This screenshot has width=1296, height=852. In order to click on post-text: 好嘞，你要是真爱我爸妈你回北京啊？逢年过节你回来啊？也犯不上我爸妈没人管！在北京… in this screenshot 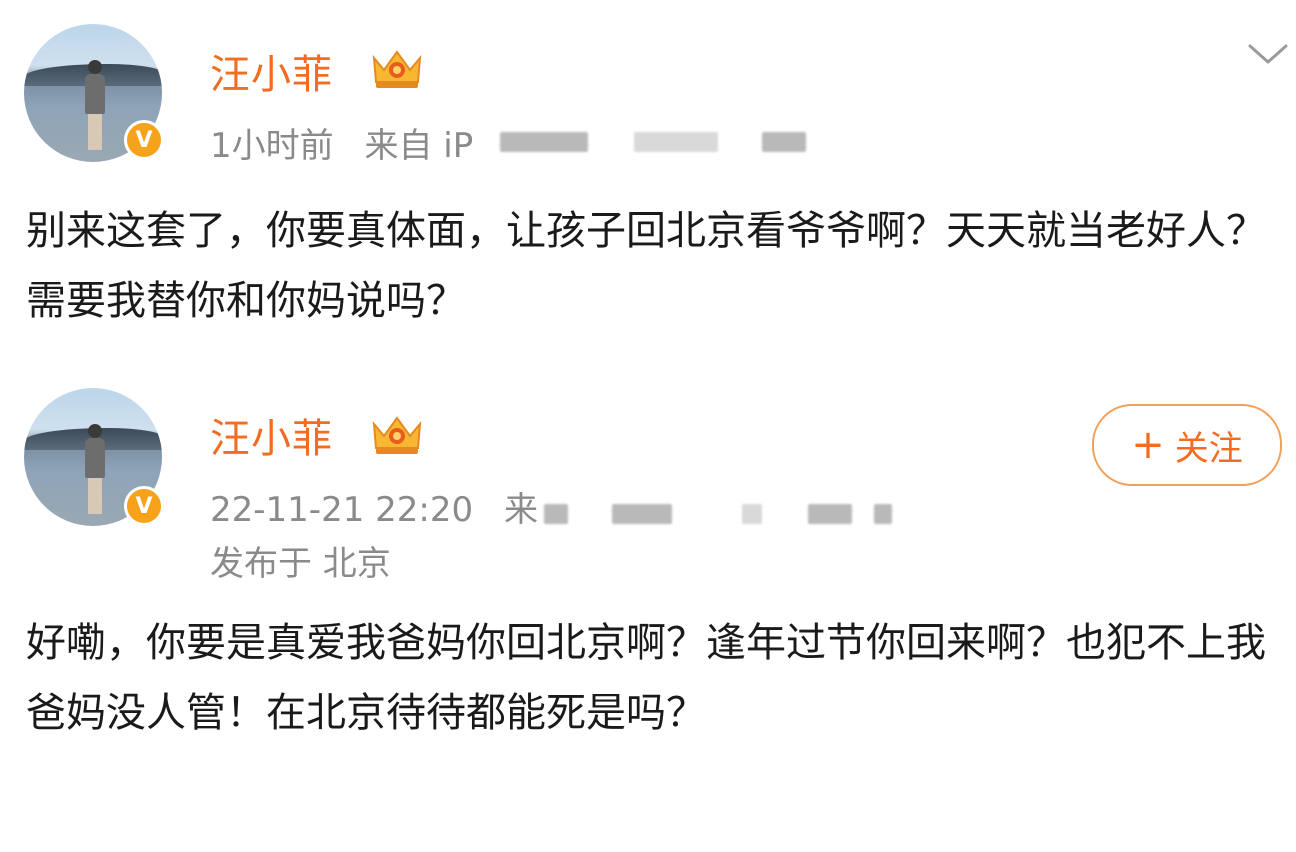, I will do `click(646, 678)`.